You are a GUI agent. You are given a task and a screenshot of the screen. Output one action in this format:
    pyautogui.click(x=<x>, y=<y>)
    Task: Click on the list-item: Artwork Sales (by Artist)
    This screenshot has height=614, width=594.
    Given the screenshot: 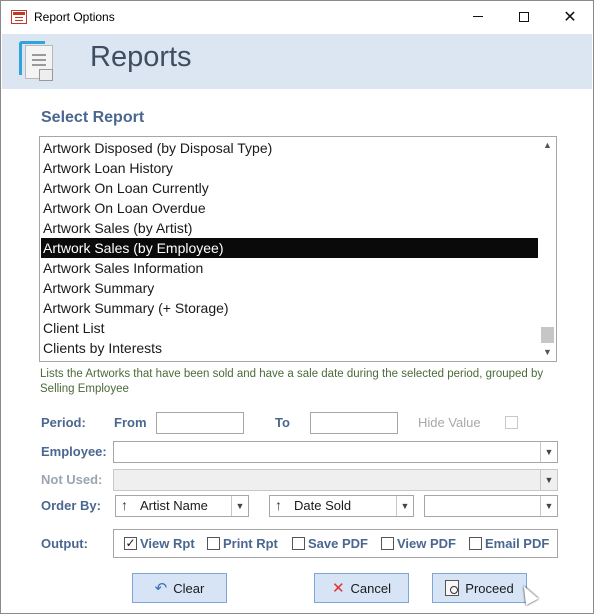 What is the action you would take?
    pyautogui.click(x=289, y=228)
    